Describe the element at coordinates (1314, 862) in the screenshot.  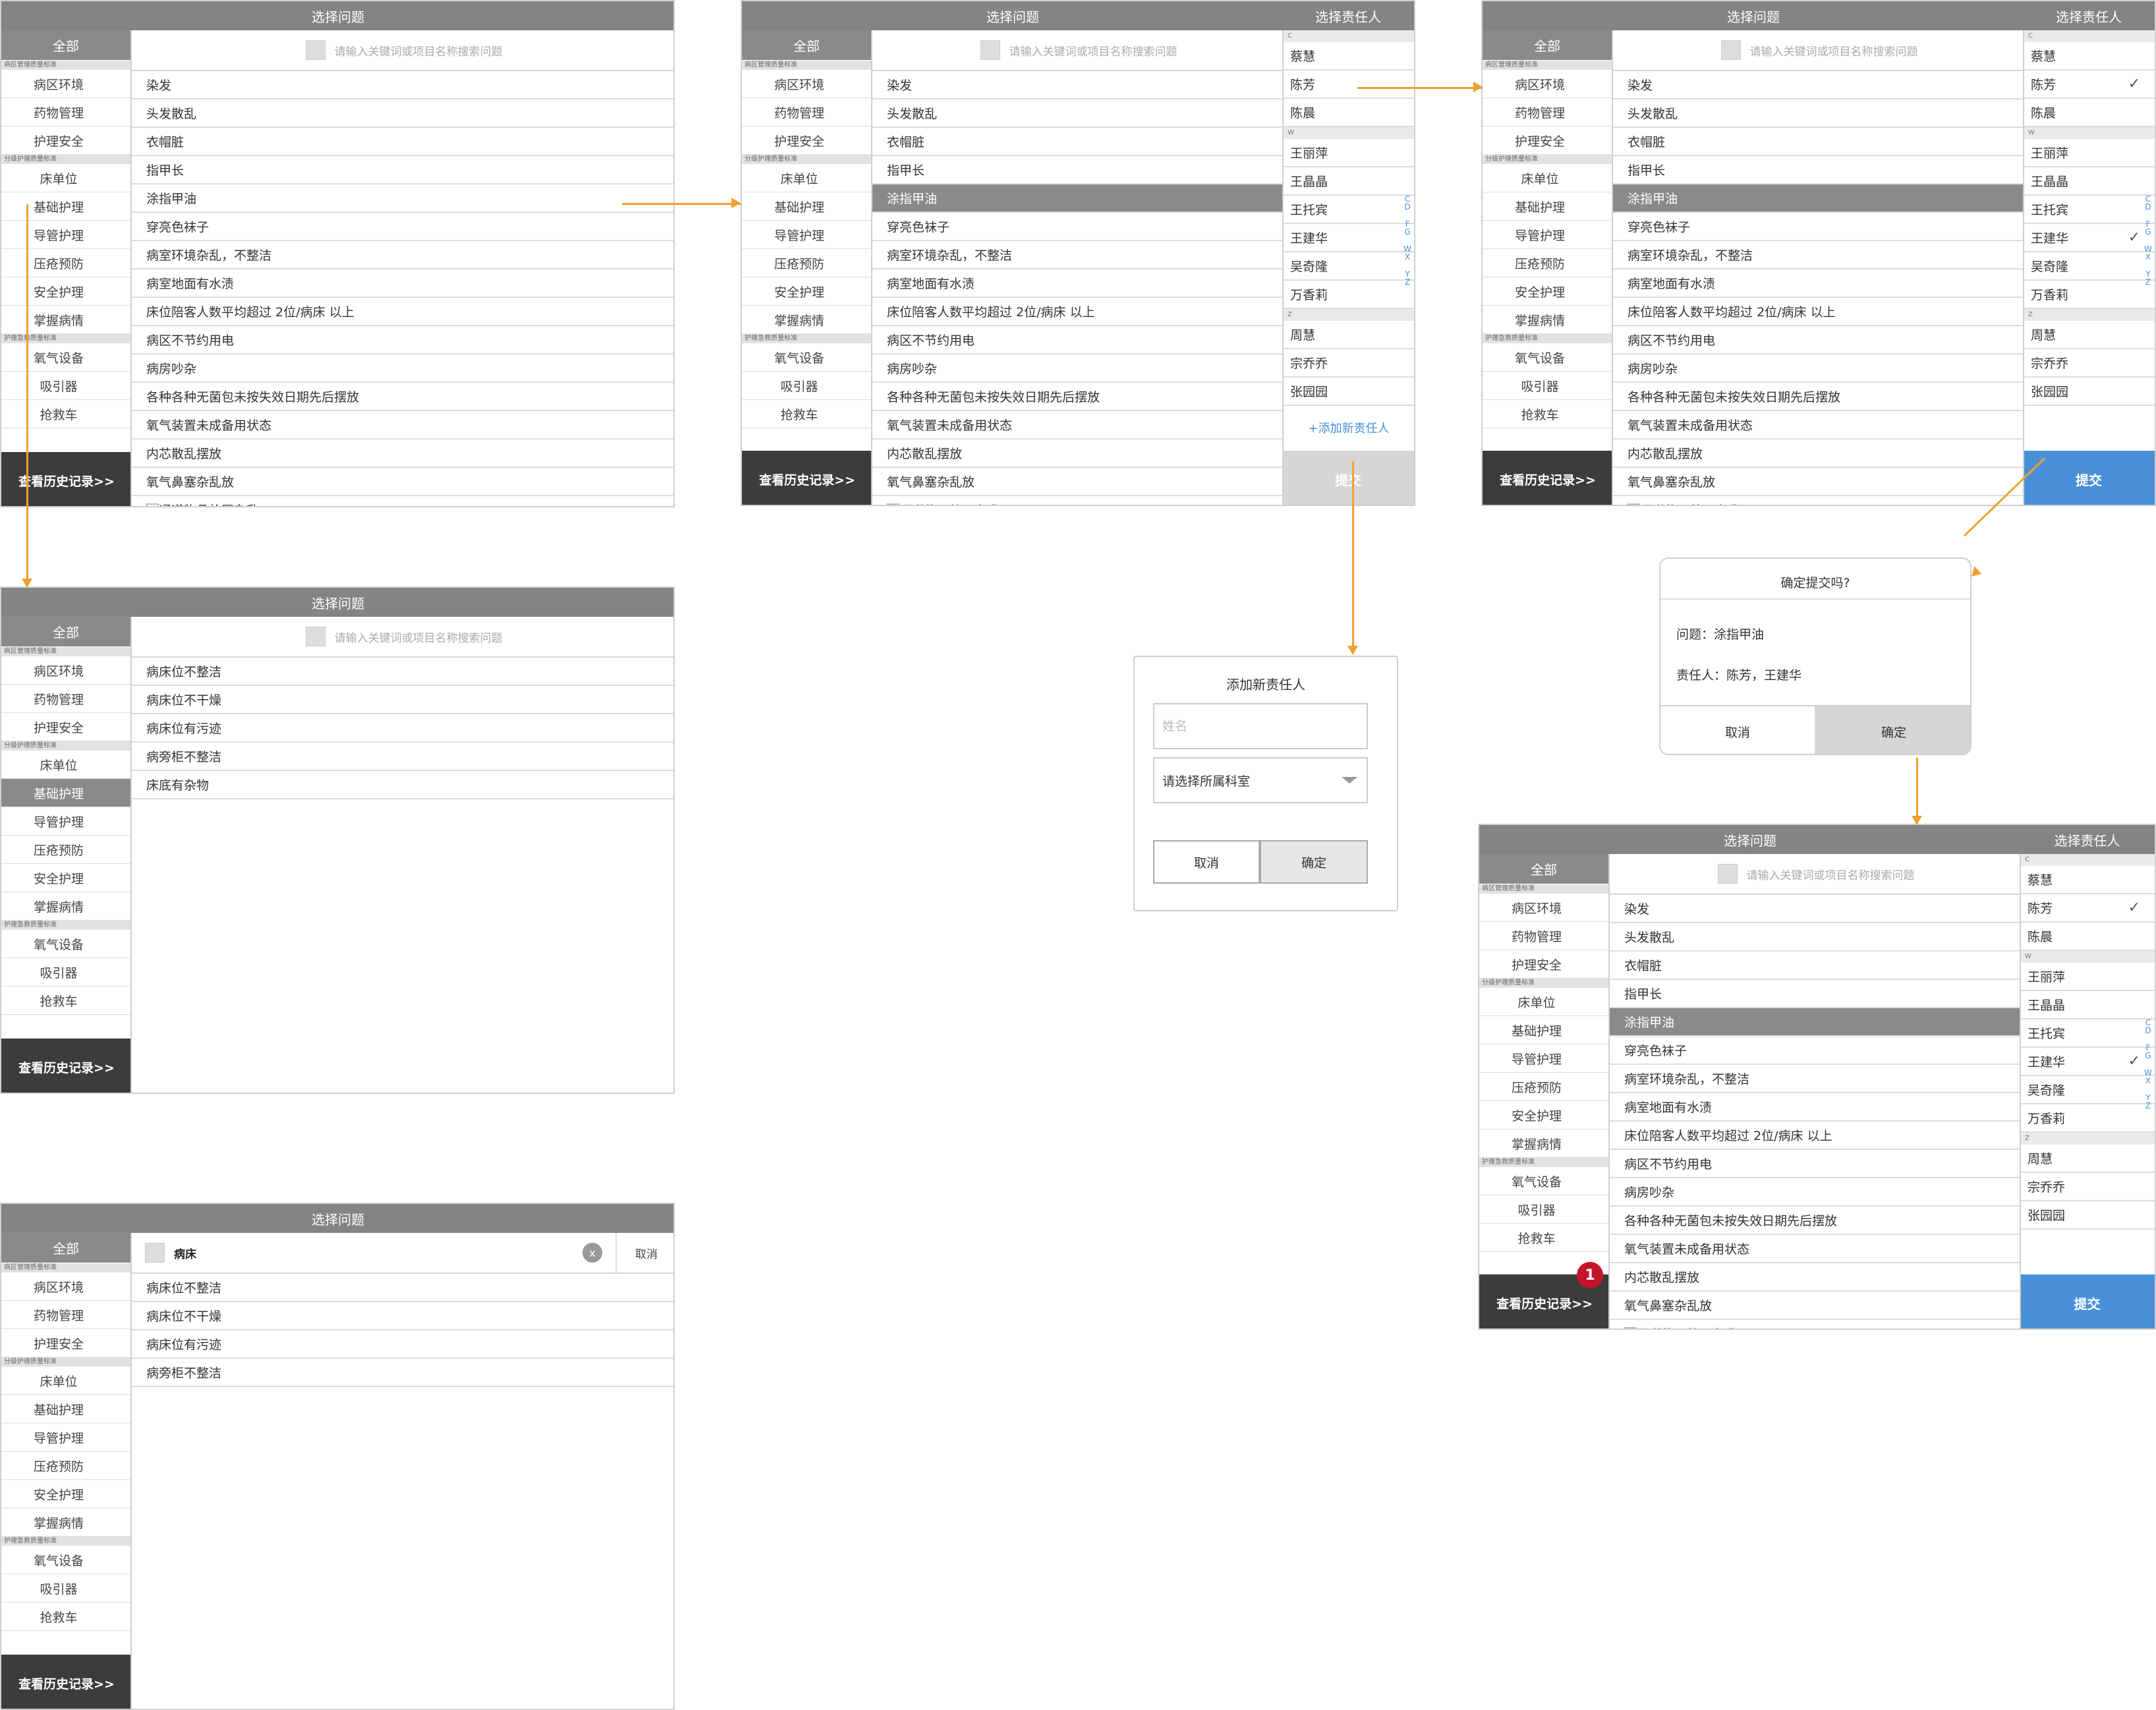
I see `dialog-ok-button: 确定` at that location.